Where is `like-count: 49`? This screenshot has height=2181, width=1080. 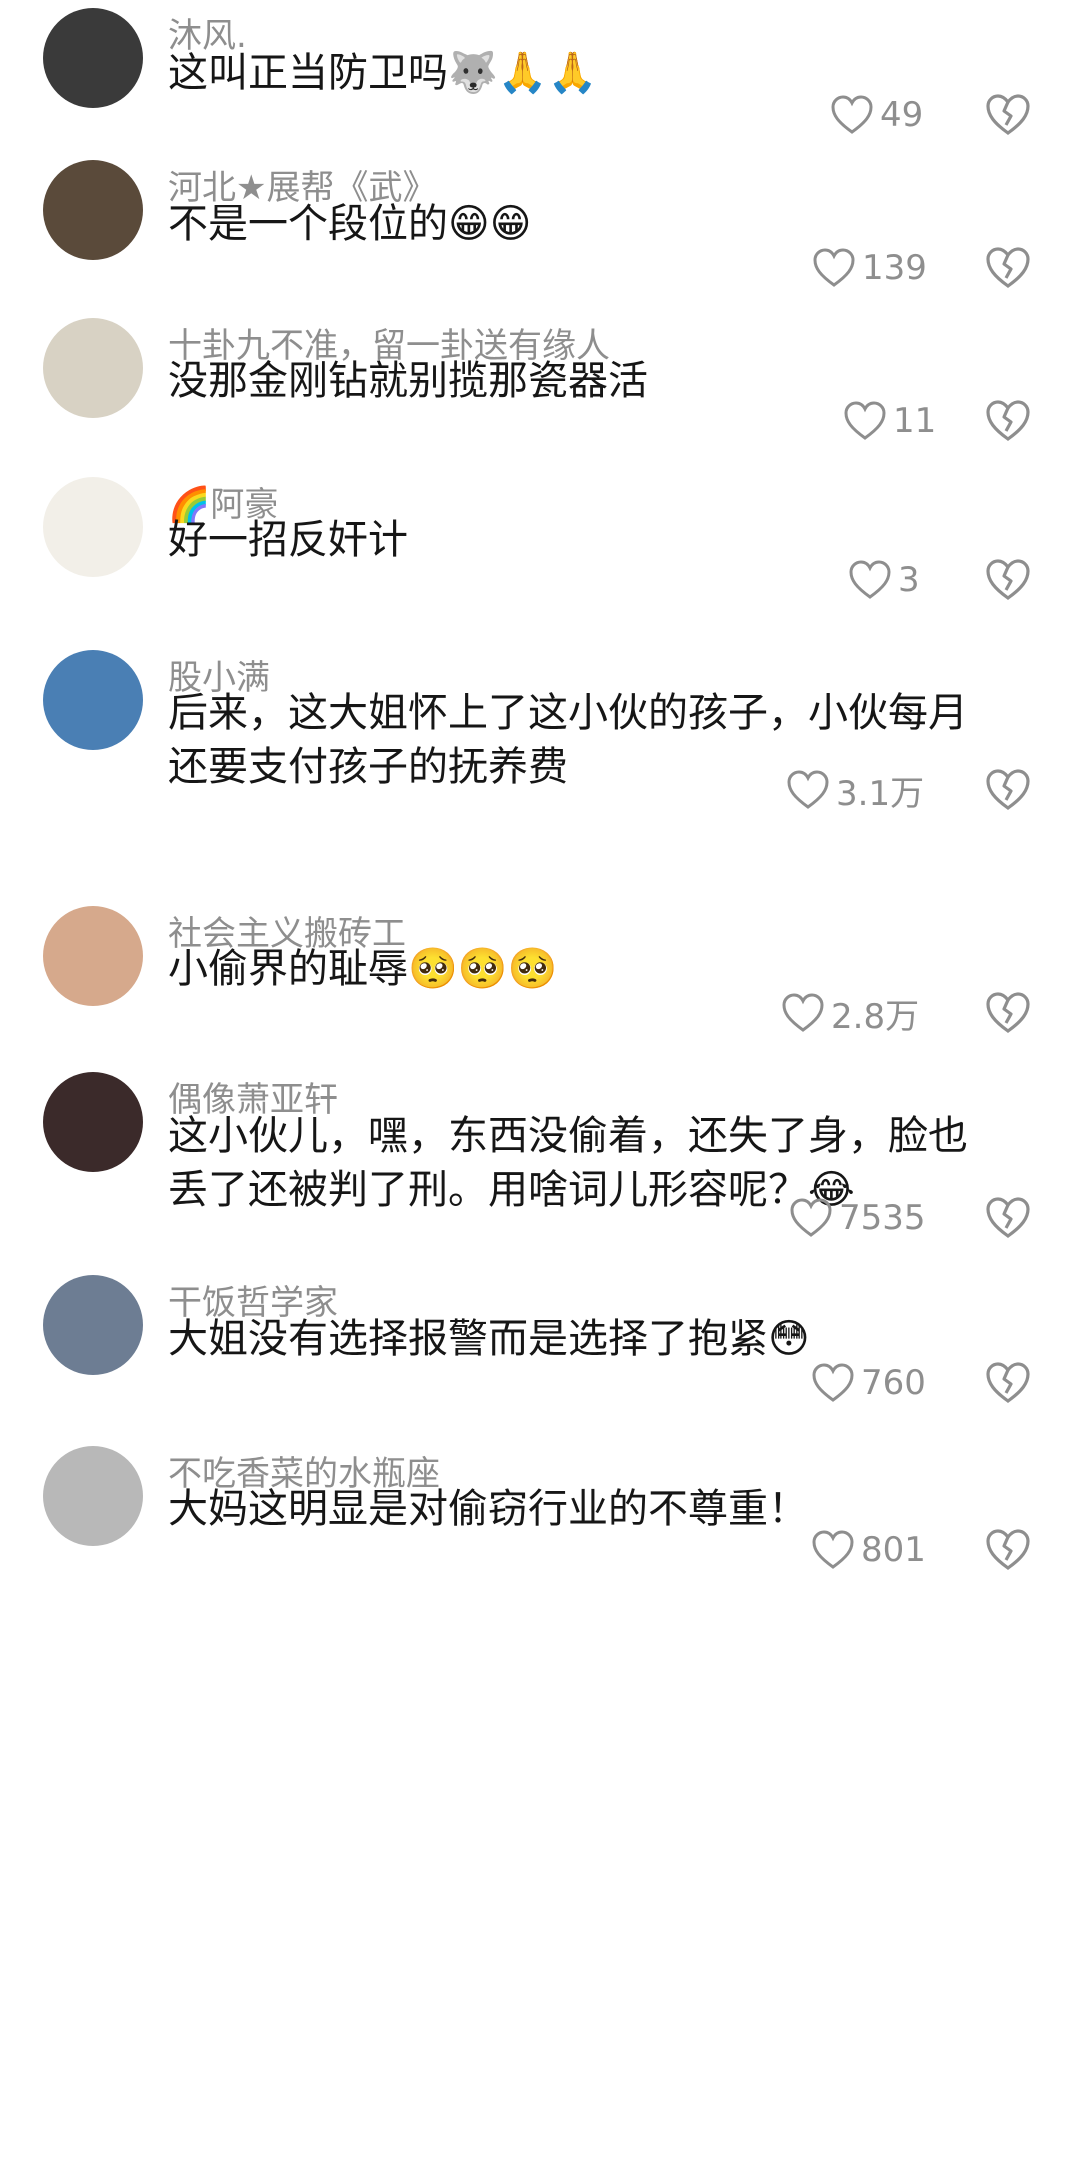 like-count: 49 is located at coordinates (902, 115).